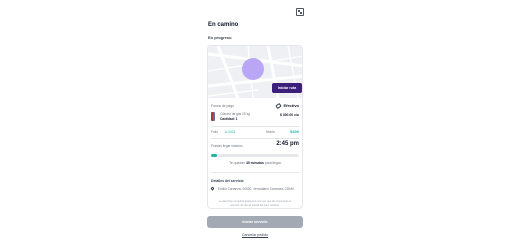  Describe the element at coordinates (291, 105) in the screenshot. I see `payment-method-label: Efectivo` at that location.